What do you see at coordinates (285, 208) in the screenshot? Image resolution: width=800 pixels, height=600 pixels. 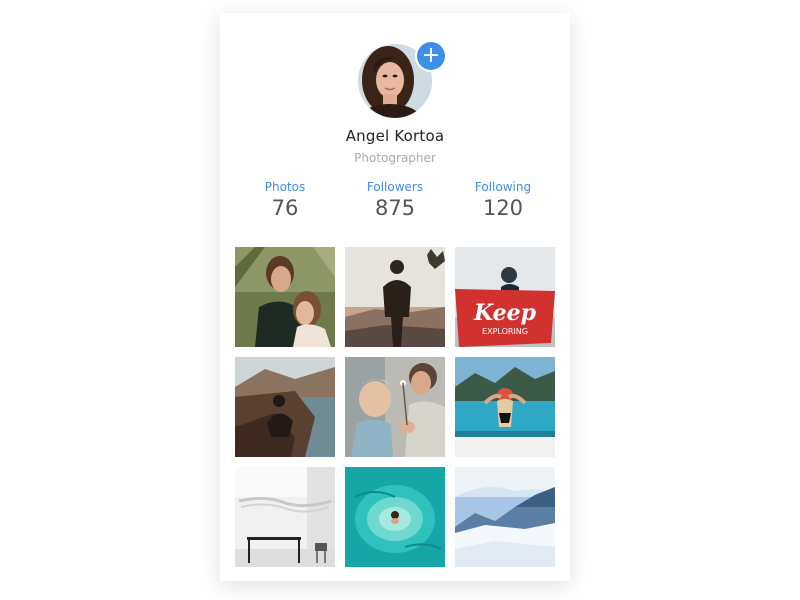 I see `stat-value: 76` at bounding box center [285, 208].